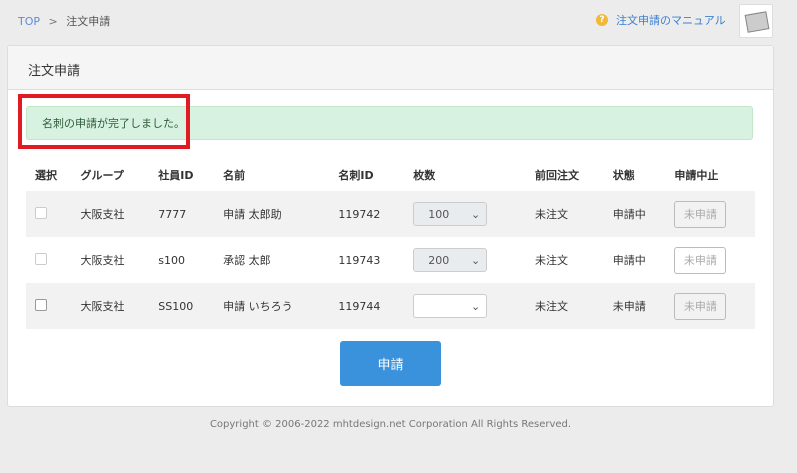  I want to click on table-row: 大阪支社 s100 承認 太郎 119743 200 ⌄ 未注文 申請中 未申請, so click(390, 260).